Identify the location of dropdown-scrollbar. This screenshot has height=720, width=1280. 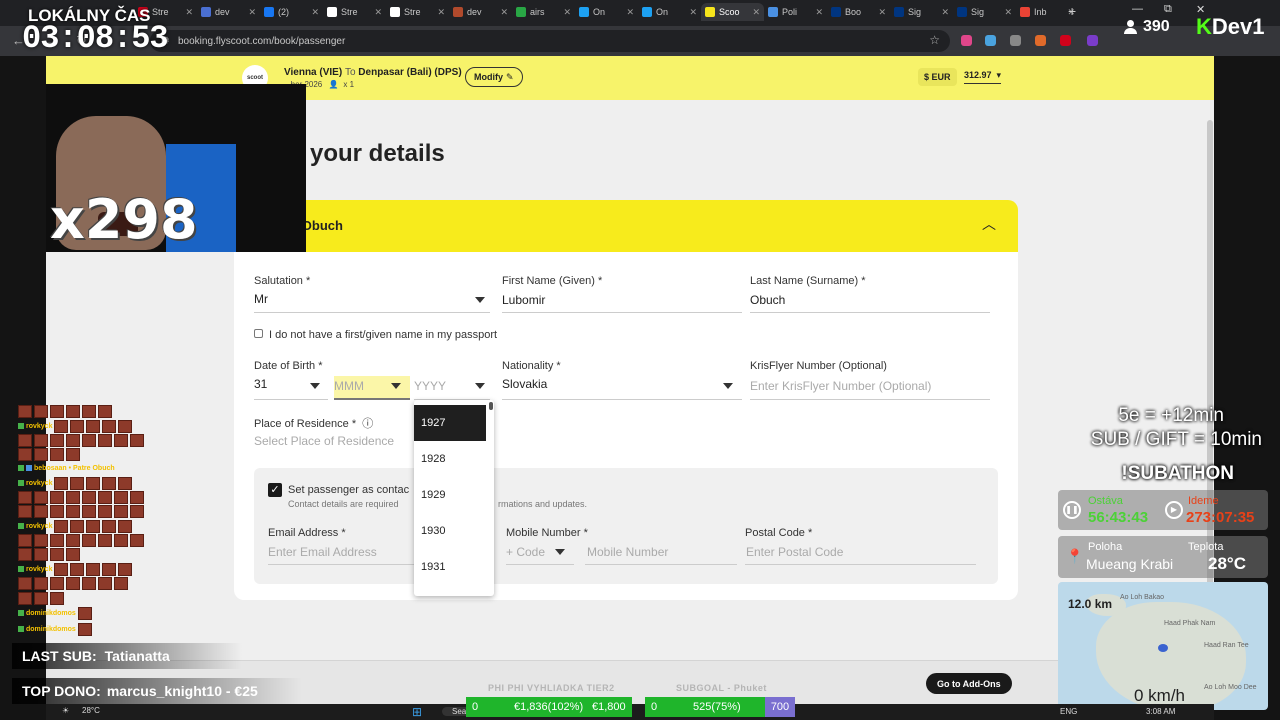
(491, 406).